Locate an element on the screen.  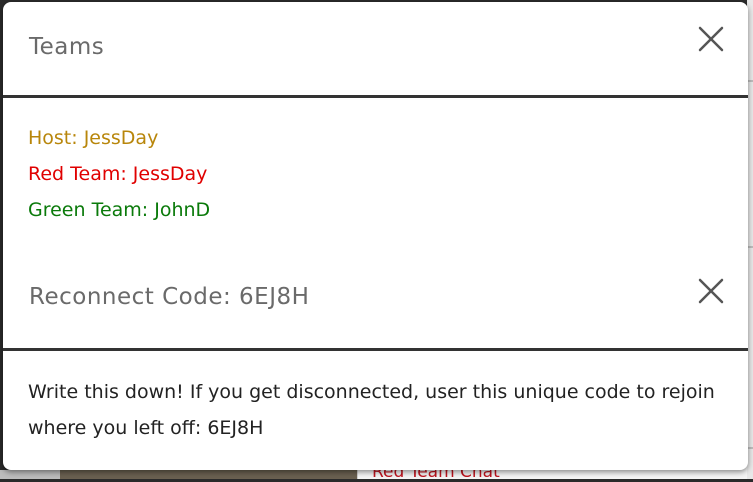
red-team-label: Red Team: JessDay is located at coordinates (118, 174).